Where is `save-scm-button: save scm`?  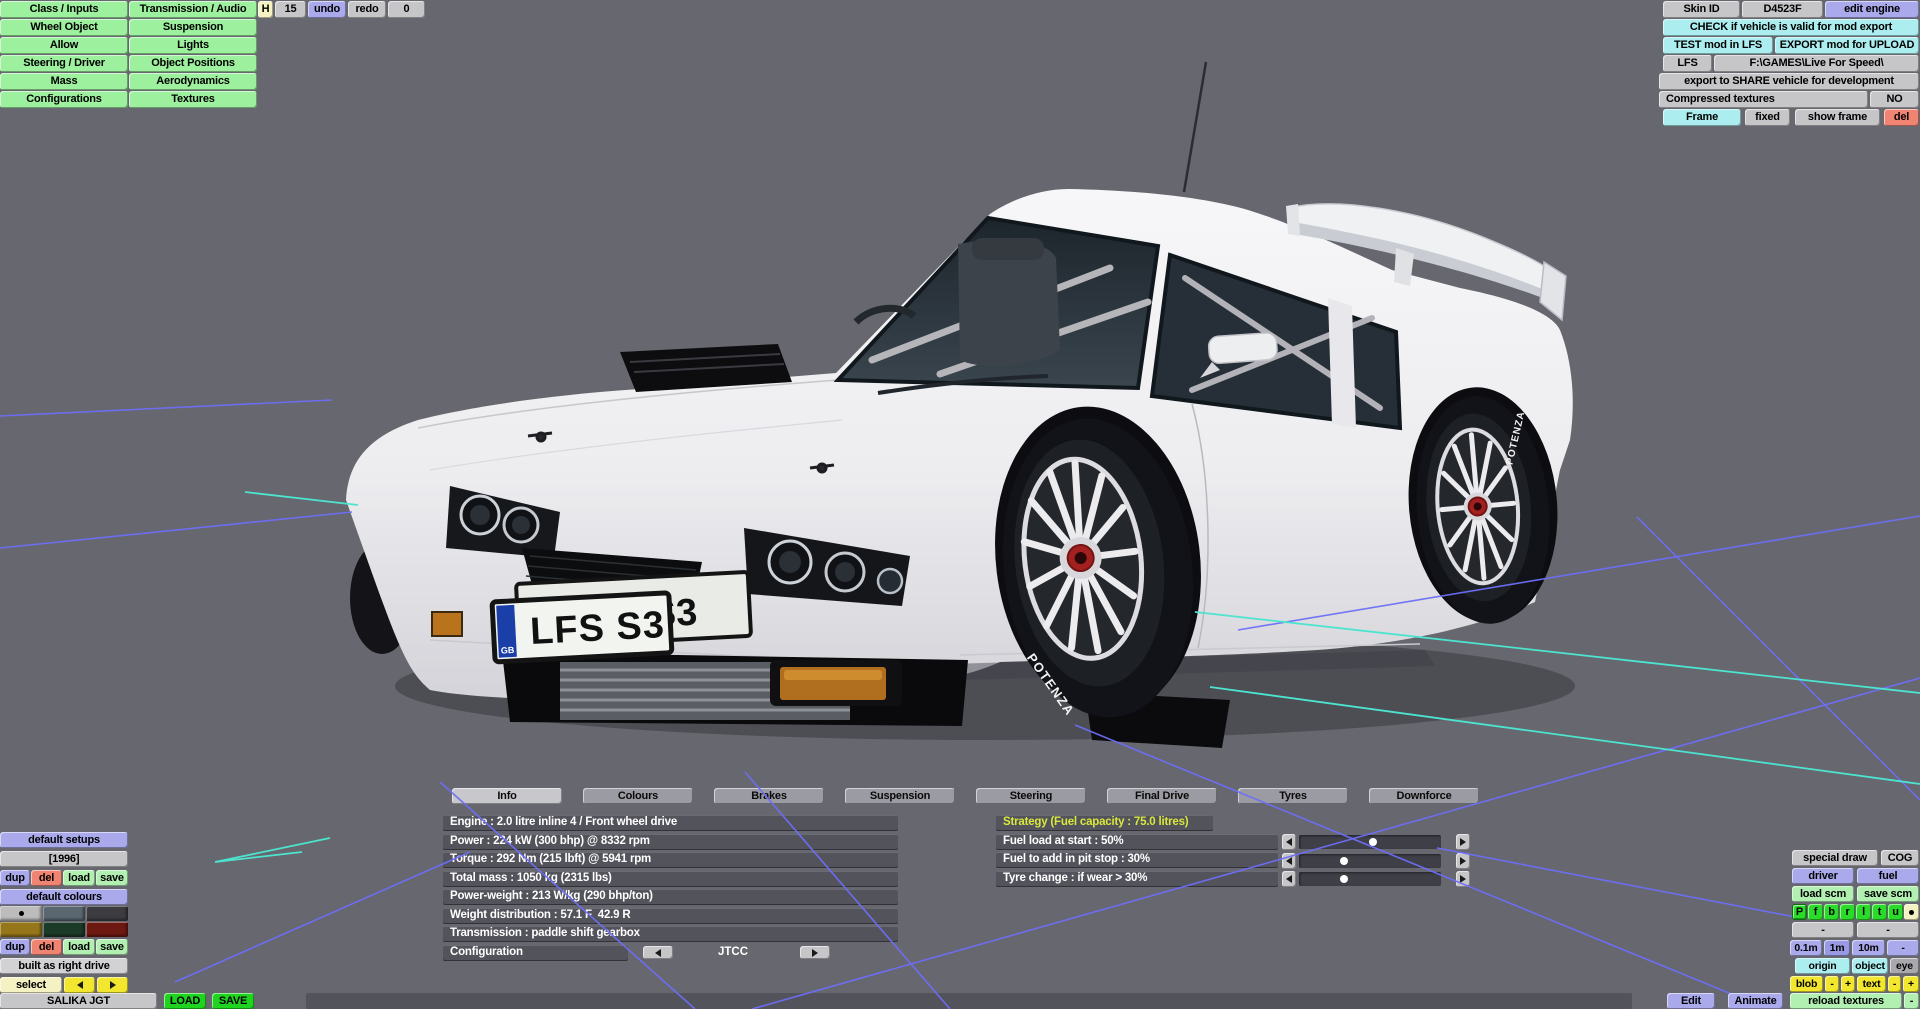
save-scm-button: save scm is located at coordinates (1888, 894).